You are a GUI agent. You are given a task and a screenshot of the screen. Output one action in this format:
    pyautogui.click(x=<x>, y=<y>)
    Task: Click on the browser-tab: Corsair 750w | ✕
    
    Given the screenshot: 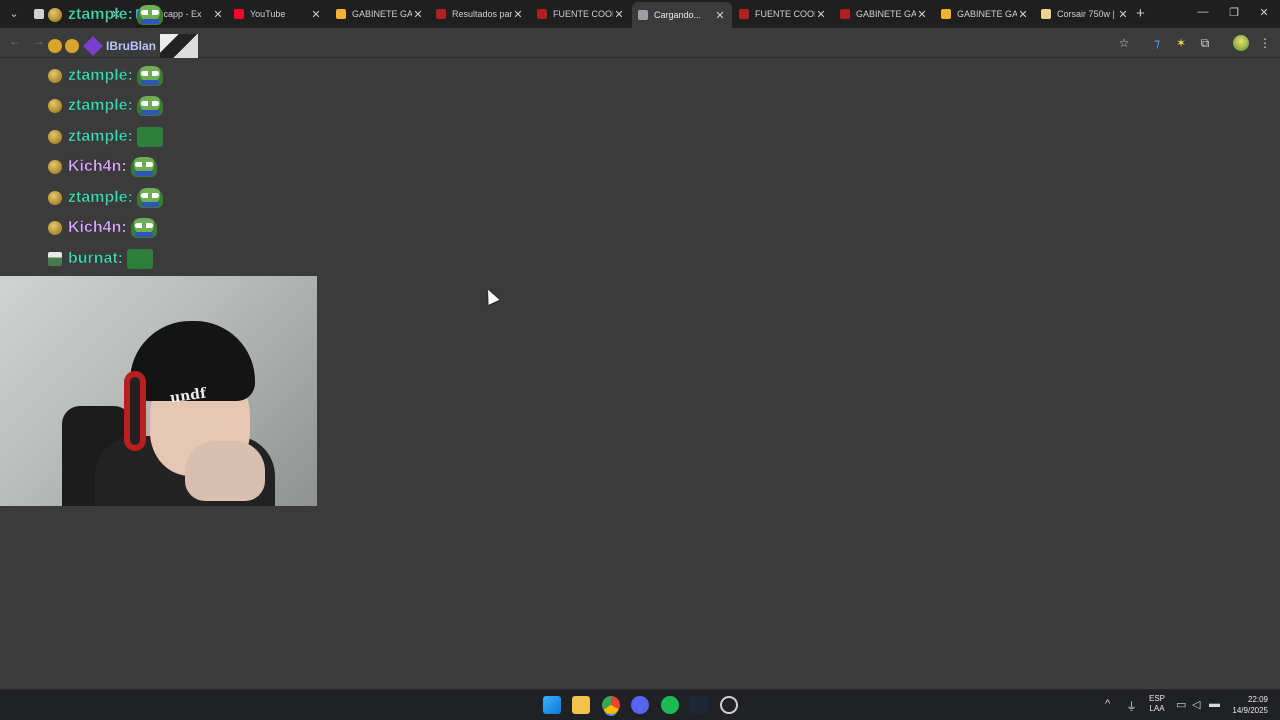 What is the action you would take?
    pyautogui.click(x=1085, y=14)
    